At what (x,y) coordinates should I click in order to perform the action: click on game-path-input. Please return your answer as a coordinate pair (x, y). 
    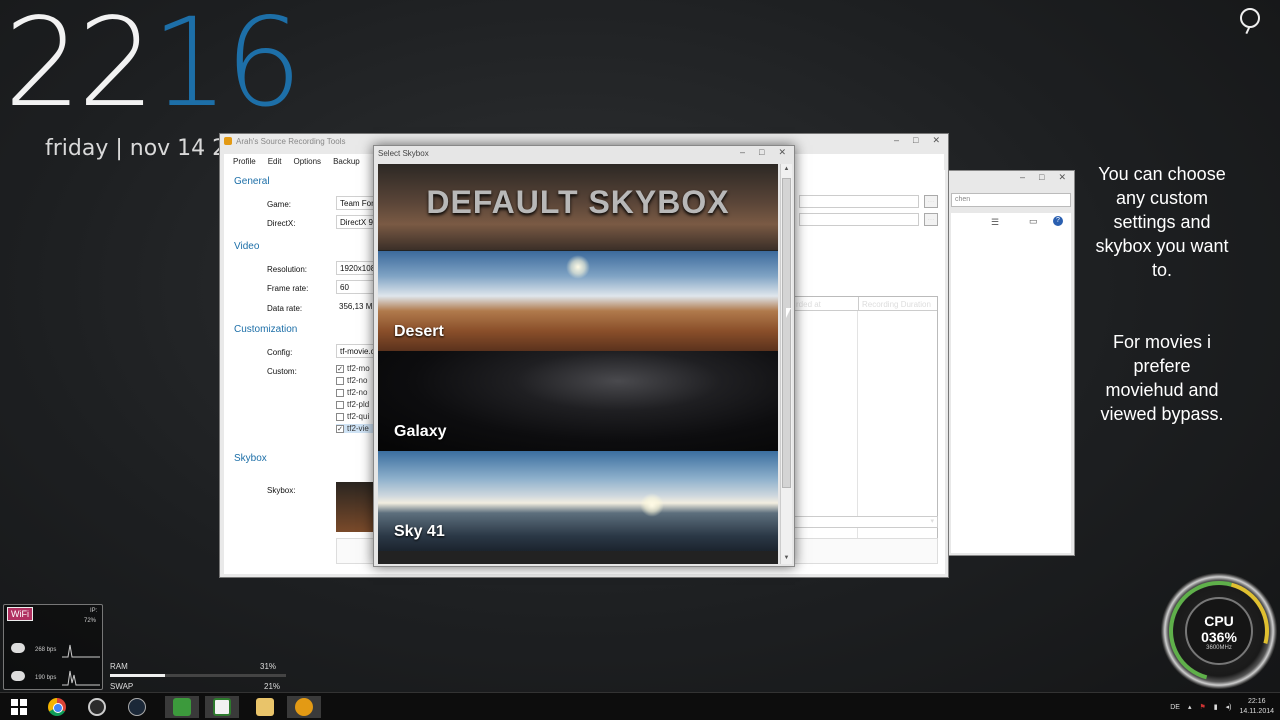
    Looking at the image, I should click on (859, 201).